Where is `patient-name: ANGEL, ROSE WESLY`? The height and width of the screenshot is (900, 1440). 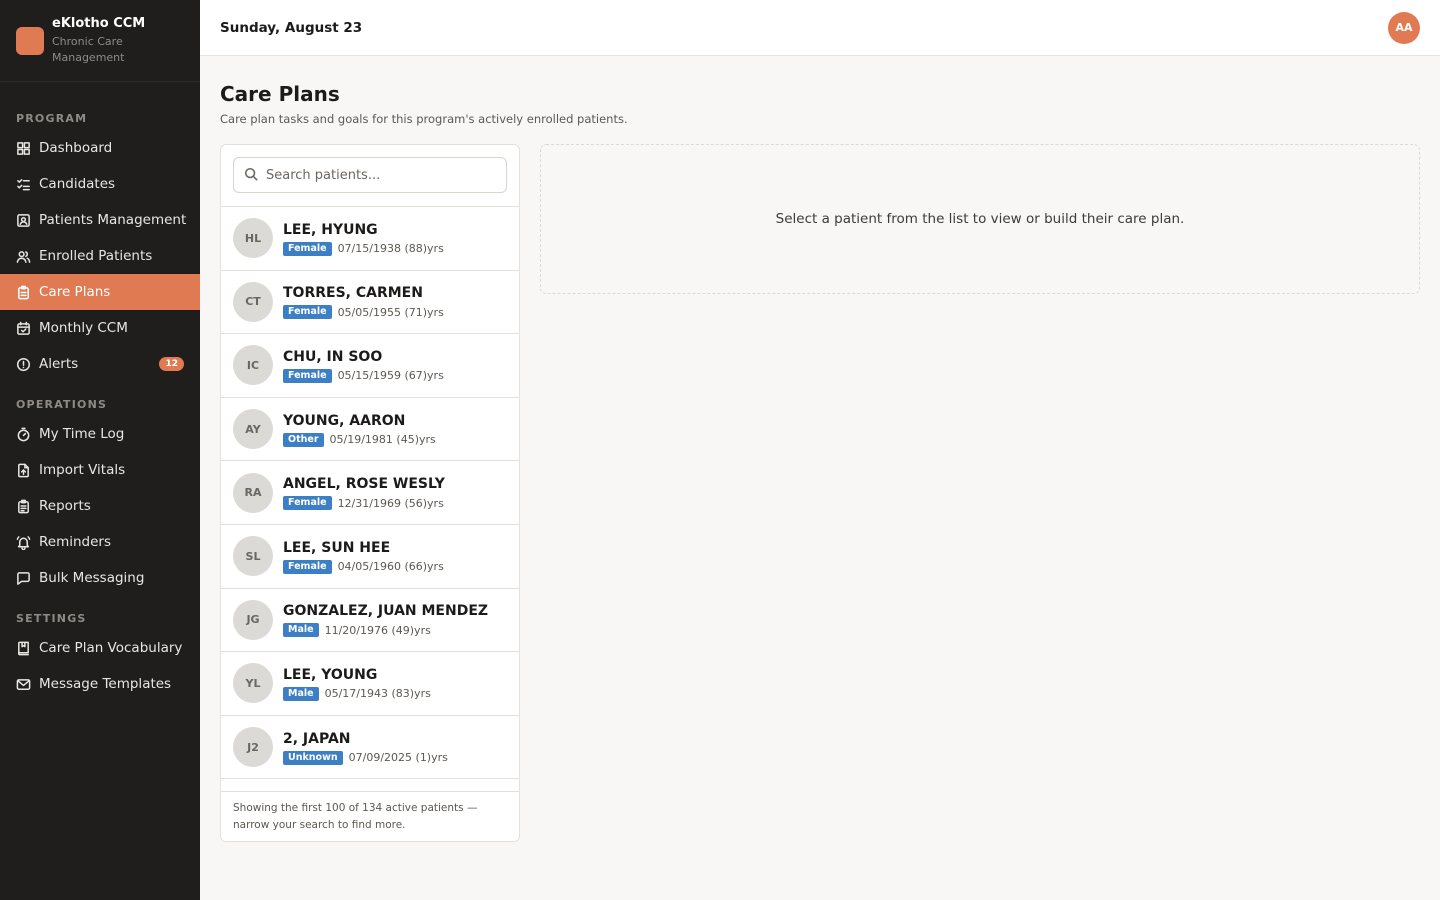
patient-name: ANGEL, ROSE WESLY is located at coordinates (364, 484).